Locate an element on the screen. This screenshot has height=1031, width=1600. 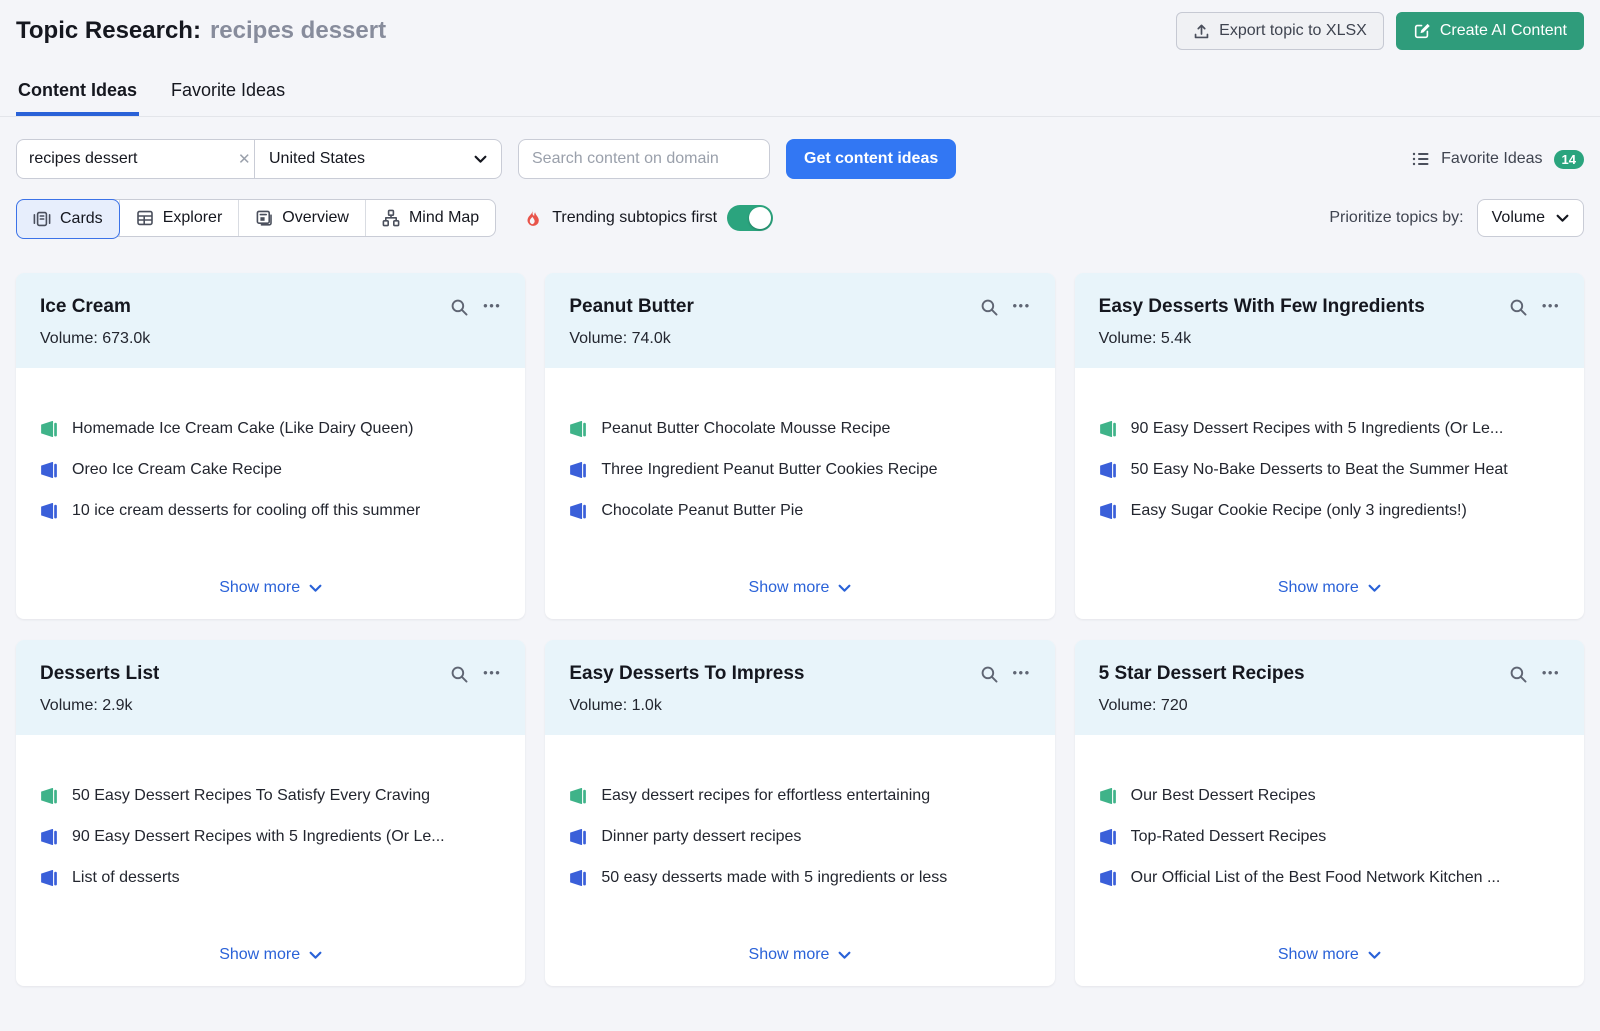
card-volume: Volume: 5.4k is located at coordinates (1145, 338).